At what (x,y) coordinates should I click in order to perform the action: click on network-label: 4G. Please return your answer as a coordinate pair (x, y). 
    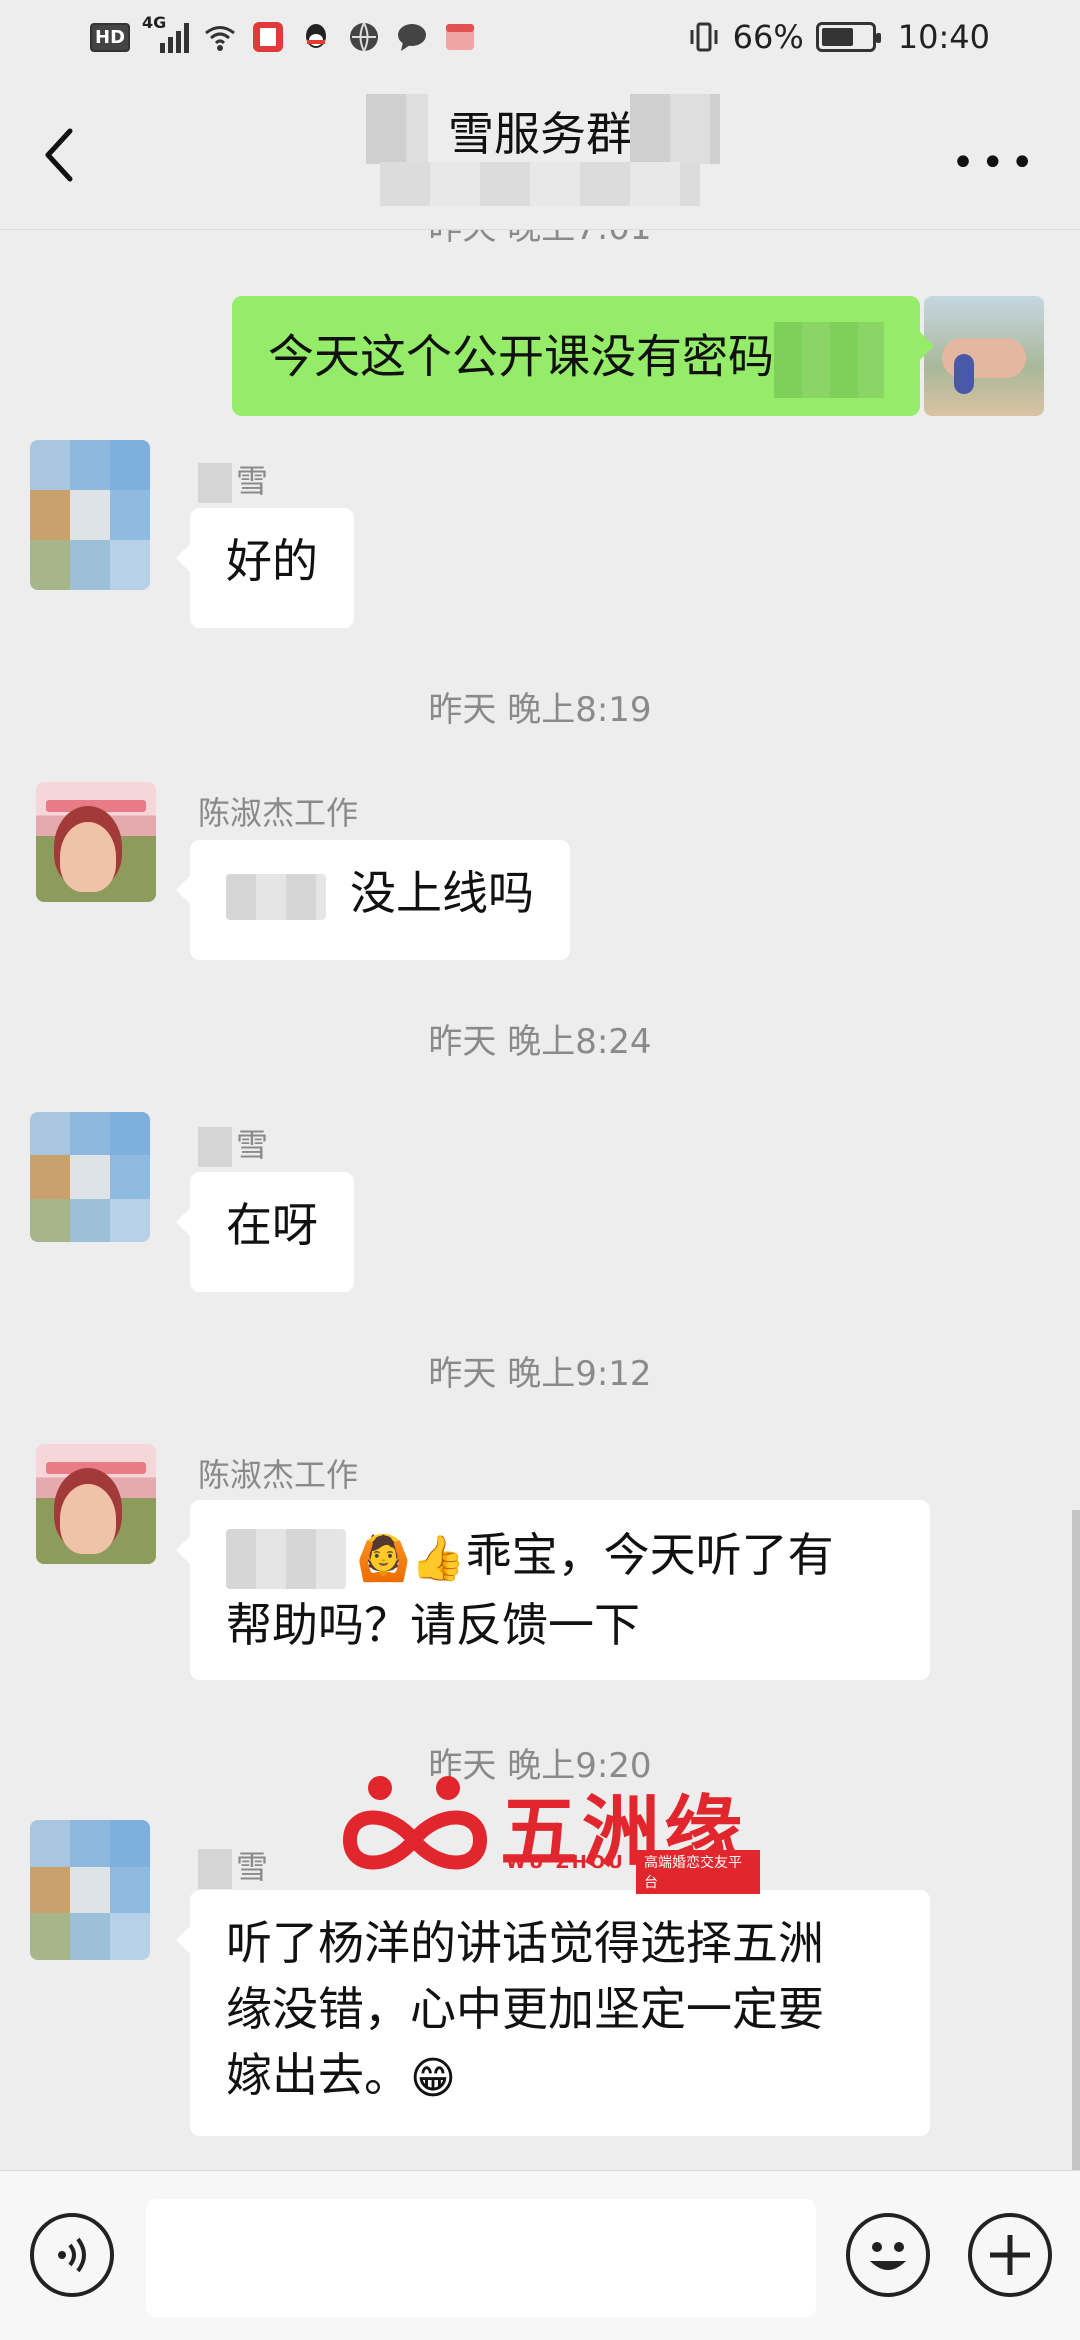
    Looking at the image, I should click on (154, 22).